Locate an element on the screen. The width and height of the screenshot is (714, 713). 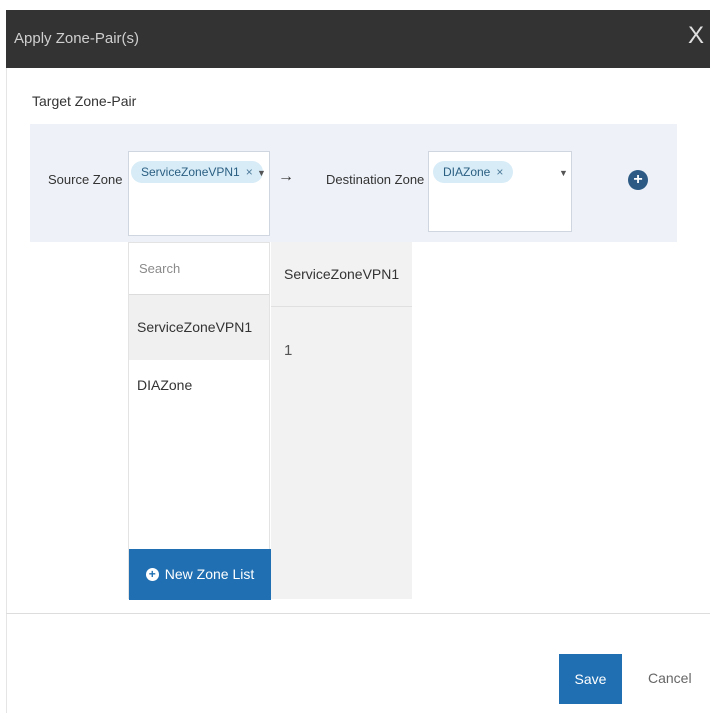
search-input is located at coordinates (199, 269).